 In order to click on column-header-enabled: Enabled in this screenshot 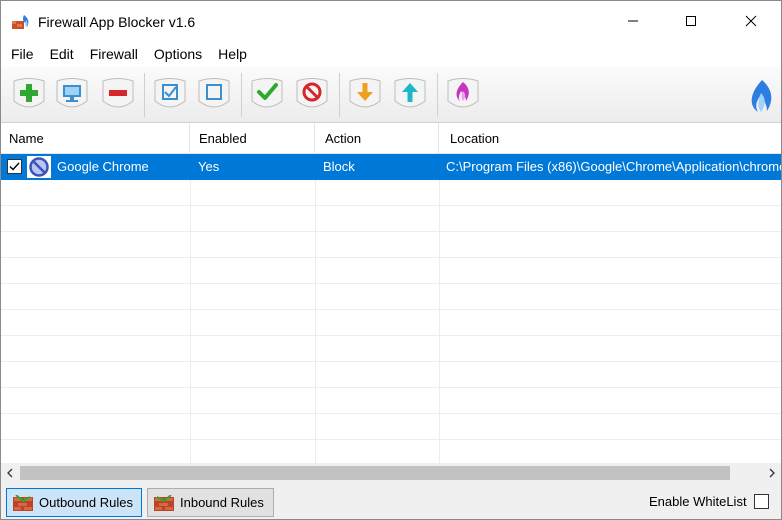, I will do `click(252, 138)`.